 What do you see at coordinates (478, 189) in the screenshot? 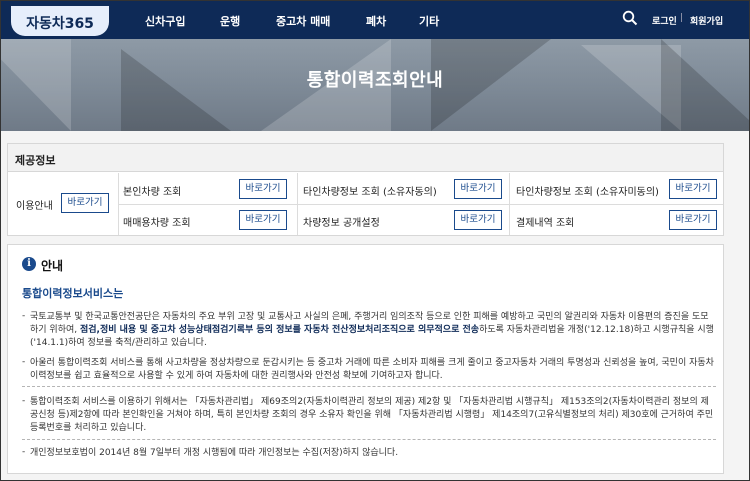
I see `other-vehicle-consent-button: 바로가기` at bounding box center [478, 189].